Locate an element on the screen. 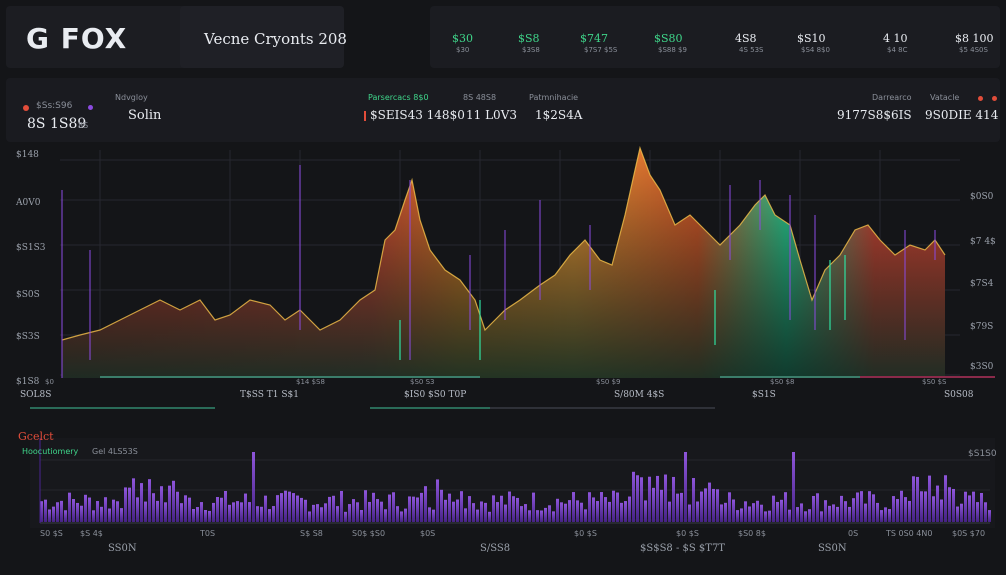 This screenshot has width=1006, height=575. ticker-value: $S80 is located at coordinates (668, 38).